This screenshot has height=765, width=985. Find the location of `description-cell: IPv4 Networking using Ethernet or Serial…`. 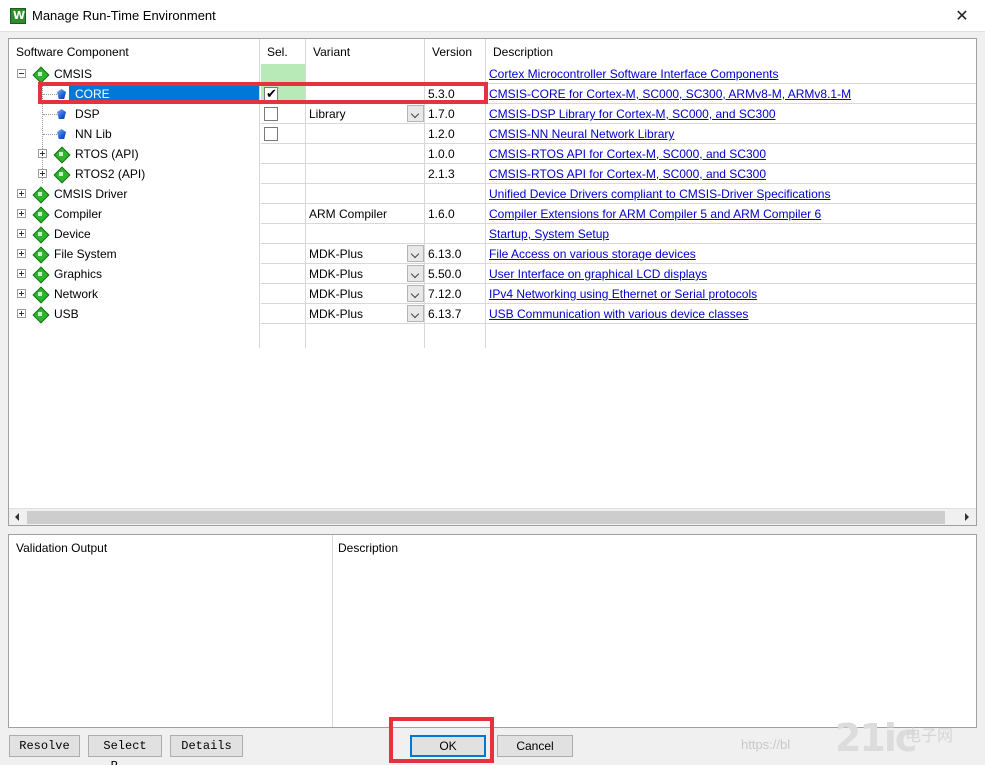

description-cell: IPv4 Networking using Ethernet or Serial… is located at coordinates (731, 294).